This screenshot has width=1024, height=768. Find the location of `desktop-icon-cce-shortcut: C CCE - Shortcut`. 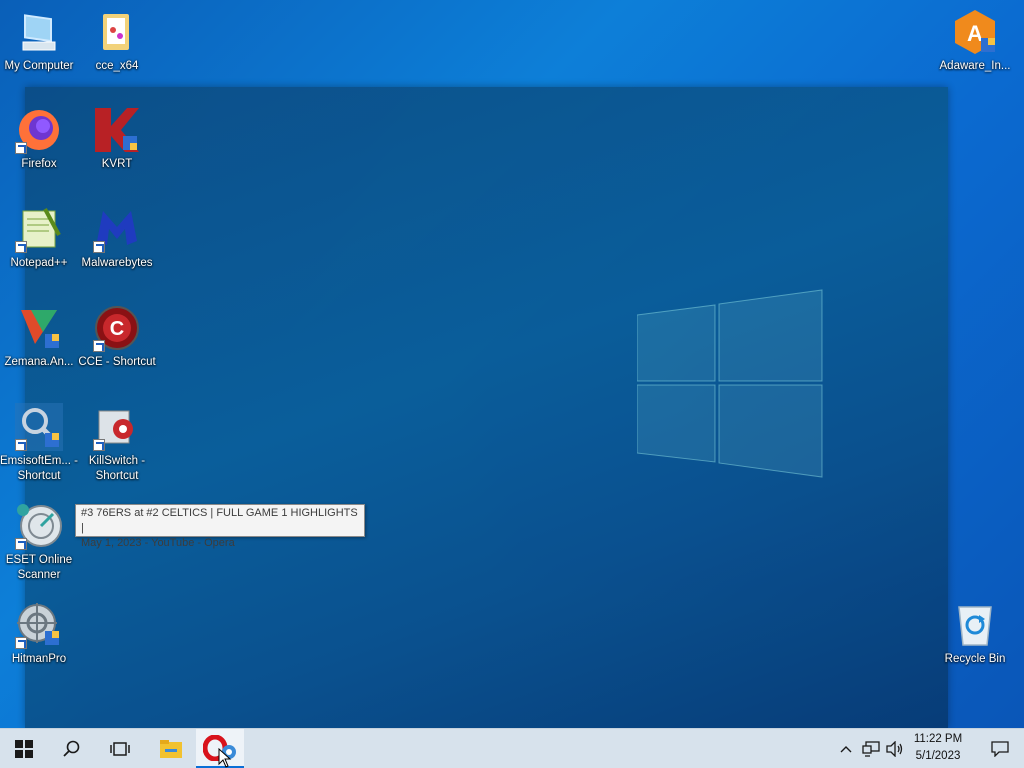

desktop-icon-cce-shortcut: C CCE - Shortcut is located at coordinates (117, 337).